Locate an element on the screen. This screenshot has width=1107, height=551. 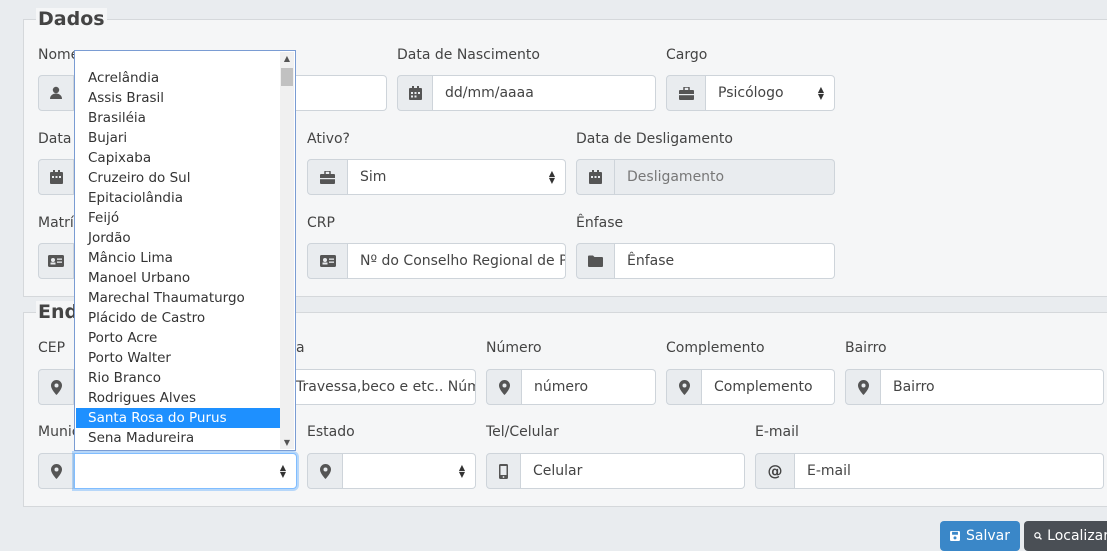
dropdown-option: Brasiléia is located at coordinates (178, 118).